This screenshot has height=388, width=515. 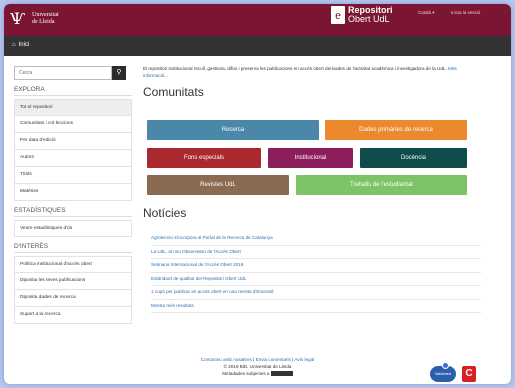 What do you see at coordinates (73, 192) in the screenshot?
I see `sidebar-item-subjects: Matèries` at bounding box center [73, 192].